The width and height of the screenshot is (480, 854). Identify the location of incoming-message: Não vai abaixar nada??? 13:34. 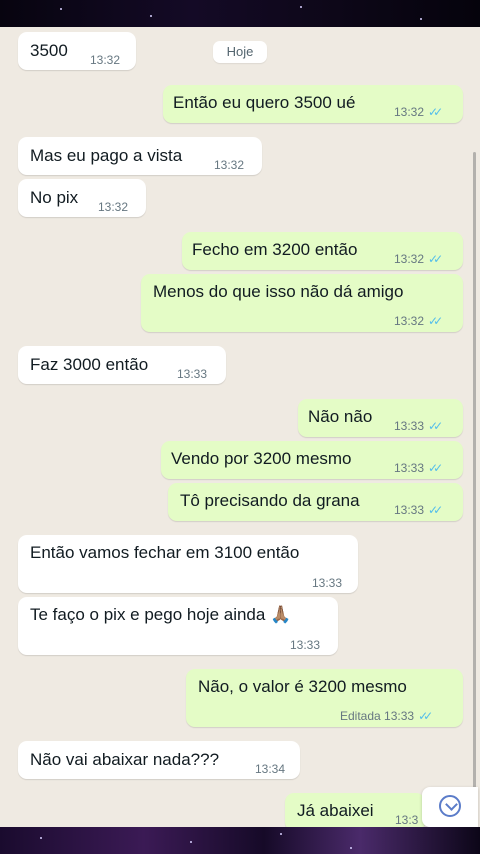
(159, 760).